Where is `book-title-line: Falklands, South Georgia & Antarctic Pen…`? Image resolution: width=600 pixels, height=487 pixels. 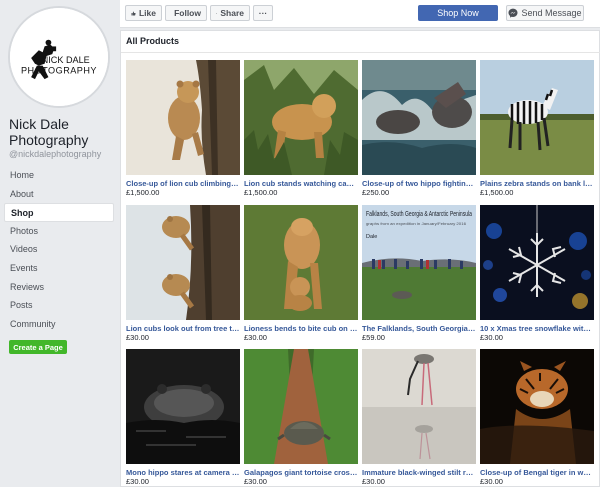 book-title-line: Falklands, South Georgia & Antarctic Pen… is located at coordinates (419, 214).